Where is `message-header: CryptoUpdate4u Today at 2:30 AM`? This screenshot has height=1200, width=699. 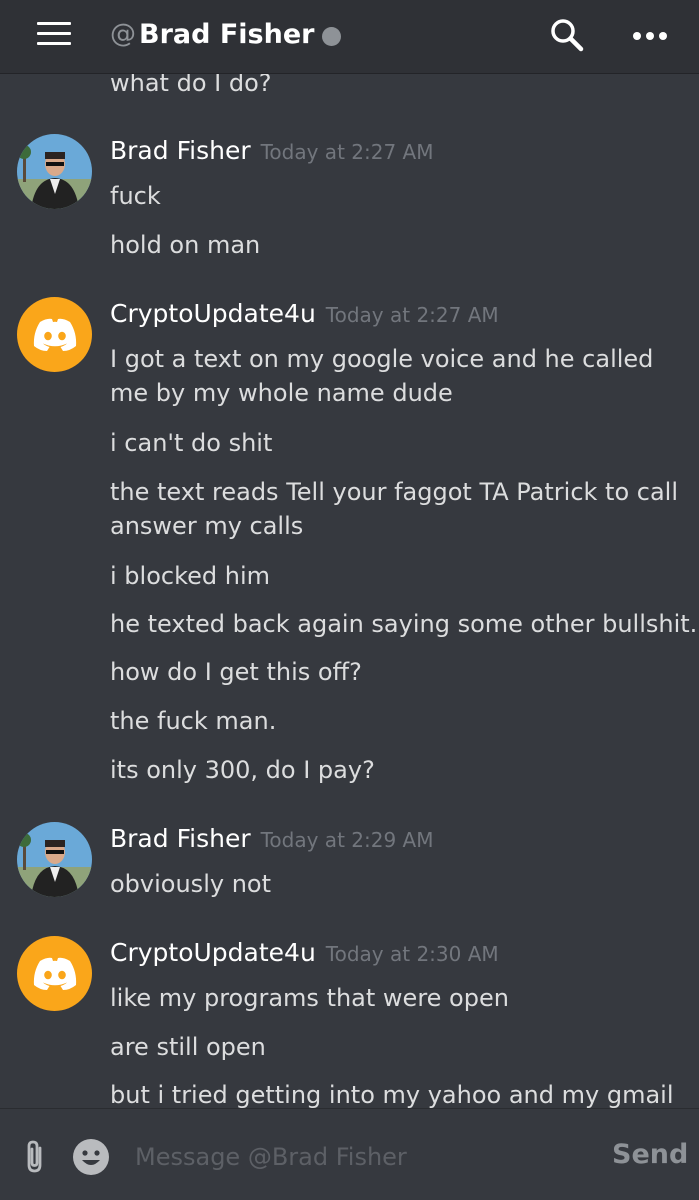
message-header: CryptoUpdate4u Today at 2:30 AM is located at coordinates (304, 952).